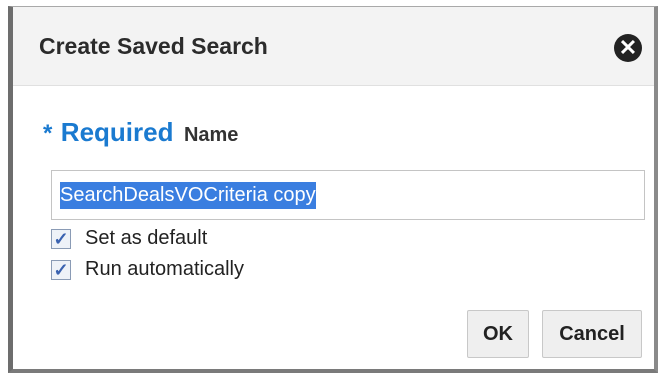  I want to click on run-automatically-row: ✓ Run automatically, so click(147, 269).